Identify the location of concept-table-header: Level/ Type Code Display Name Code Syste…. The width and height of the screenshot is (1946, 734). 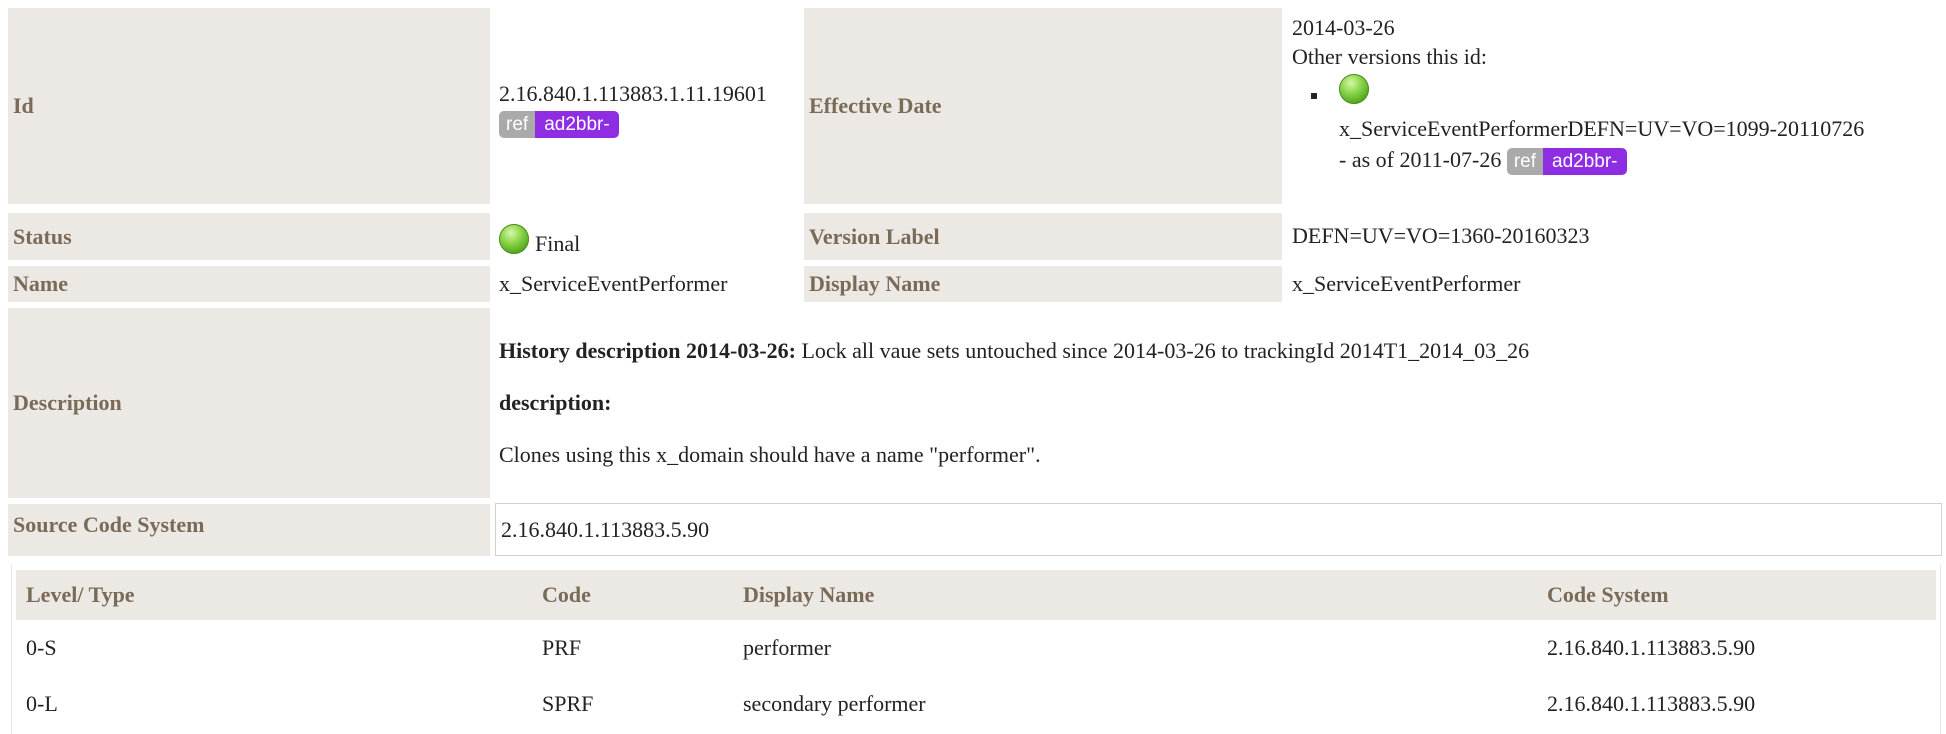
(976, 595).